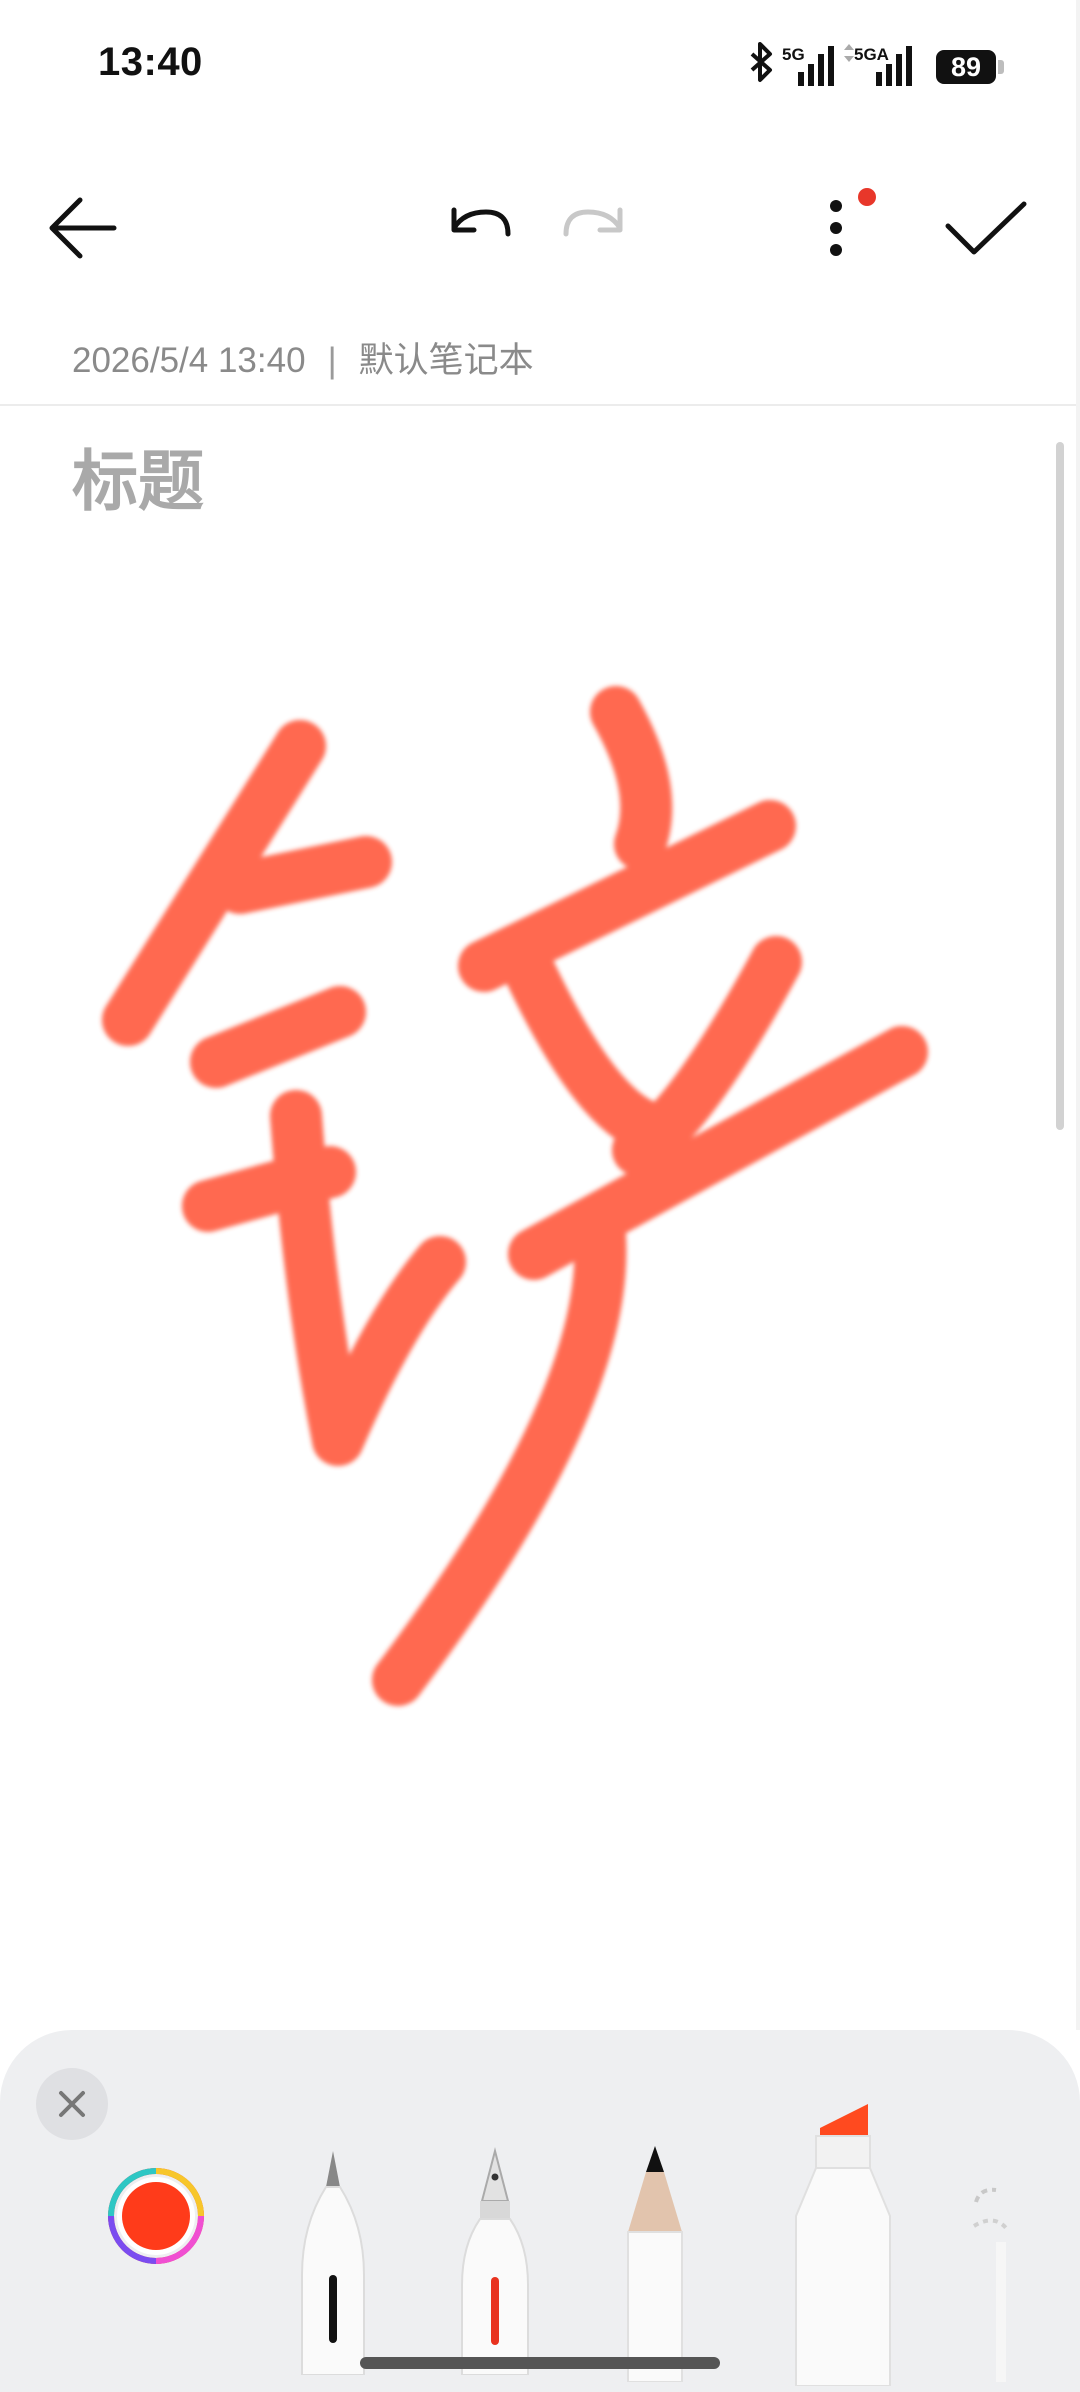  I want to click on confirm-button, so click(985, 230).